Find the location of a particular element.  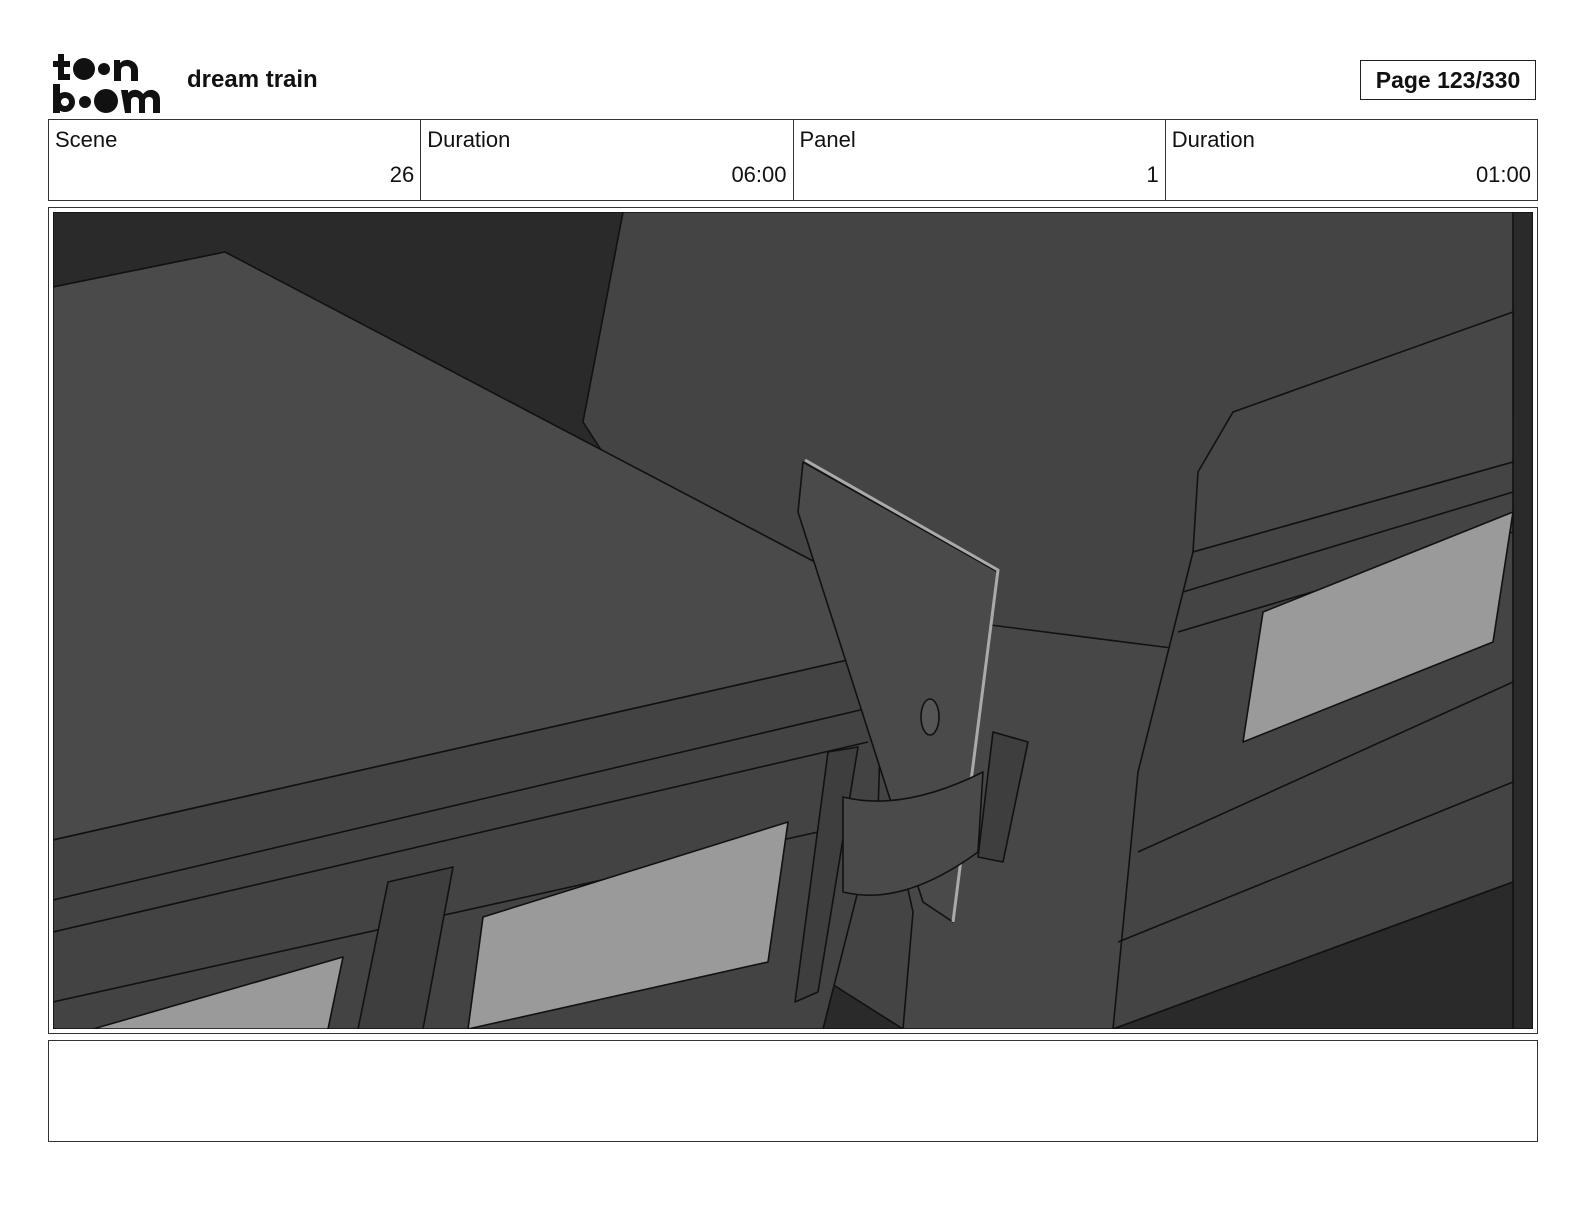

project-title: dream train is located at coordinates (252, 79).